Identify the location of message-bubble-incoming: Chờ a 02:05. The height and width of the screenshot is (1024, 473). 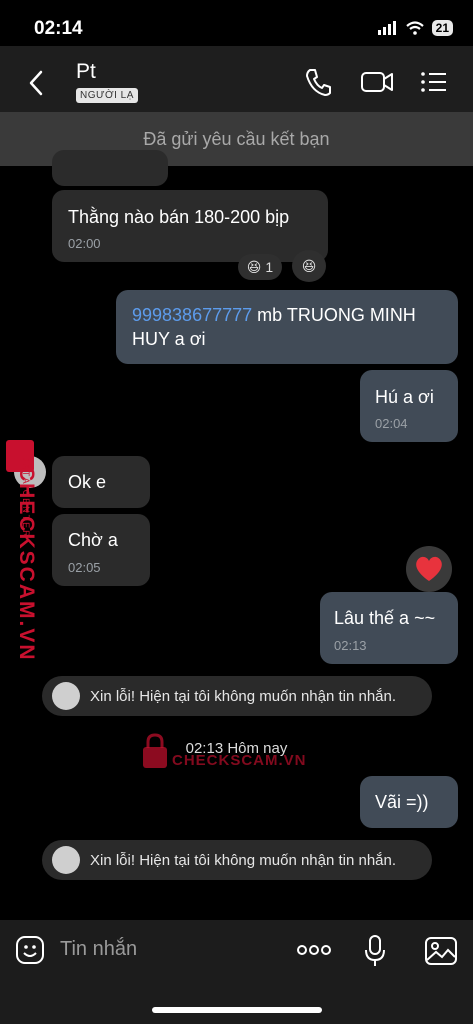
(101, 550).